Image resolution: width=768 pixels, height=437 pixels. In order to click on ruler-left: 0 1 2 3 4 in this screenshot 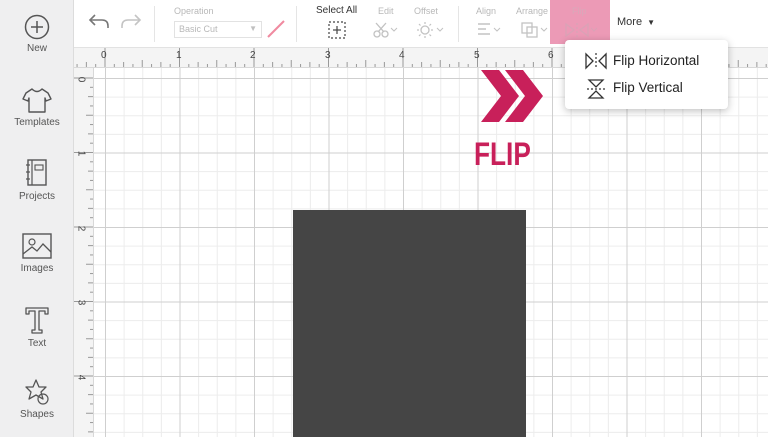, I will do `click(84, 252)`.